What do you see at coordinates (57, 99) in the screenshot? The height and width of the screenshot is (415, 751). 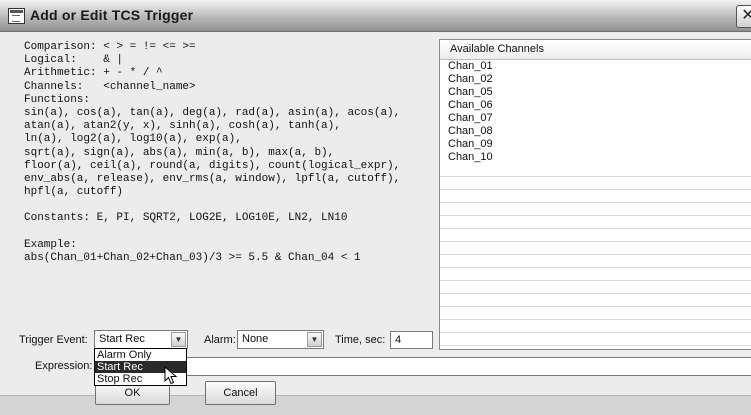 I see `help-line: Functions:` at bounding box center [57, 99].